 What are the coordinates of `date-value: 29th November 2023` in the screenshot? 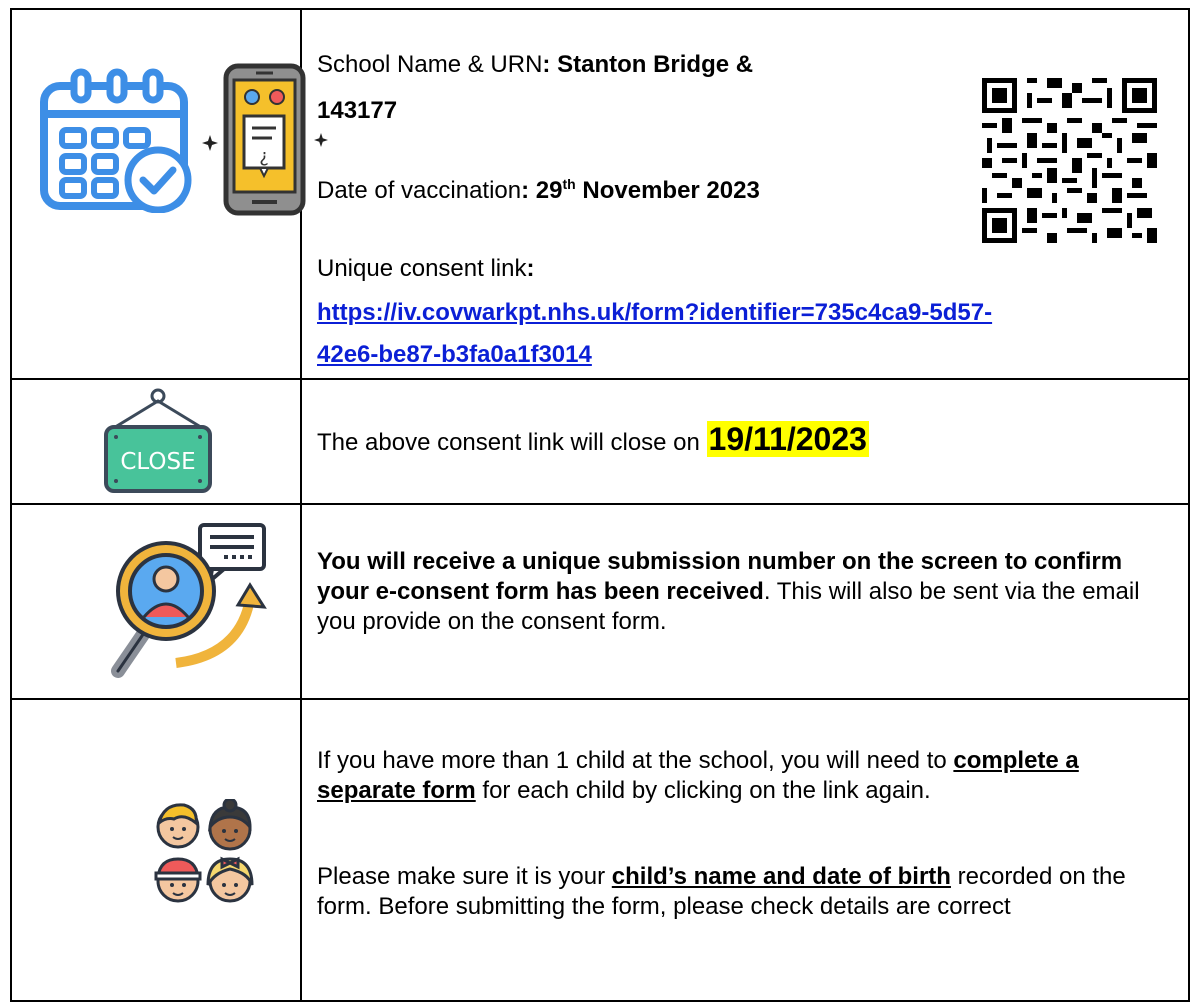 It's located at (647, 190).